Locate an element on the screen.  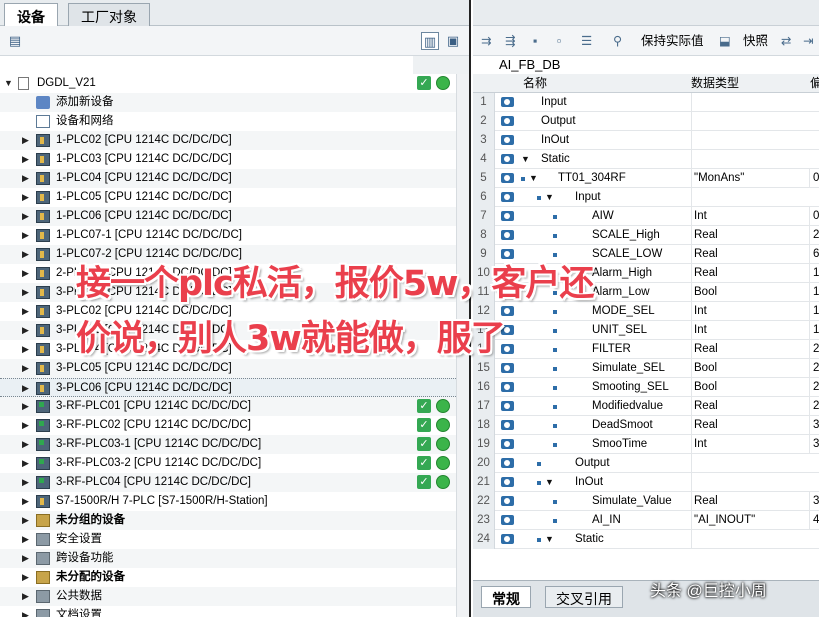
db-row: 2 Output is located at coordinates (646, 121).